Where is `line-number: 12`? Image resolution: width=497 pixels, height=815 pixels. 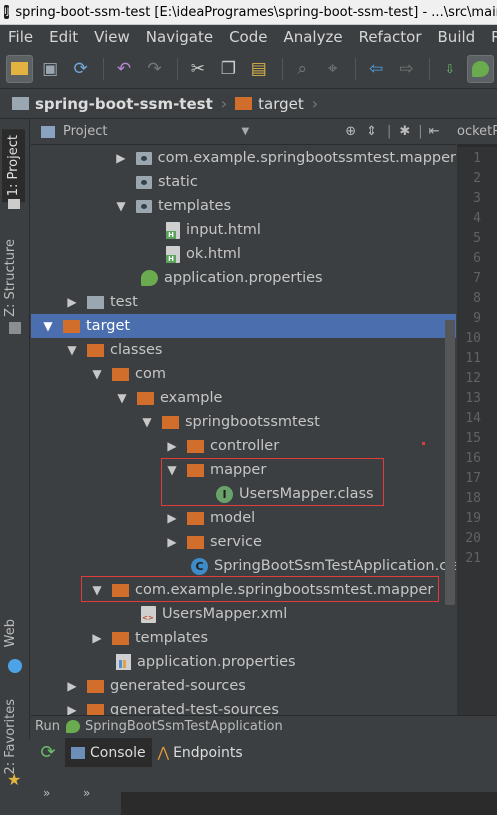 line-number: 12 is located at coordinates (473, 378).